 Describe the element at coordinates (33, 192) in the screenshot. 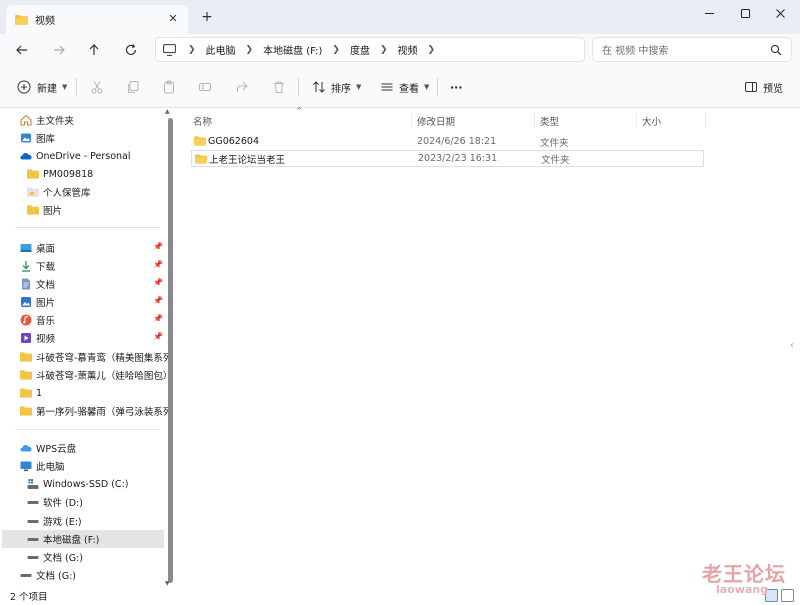

I see `vault-icon` at that location.